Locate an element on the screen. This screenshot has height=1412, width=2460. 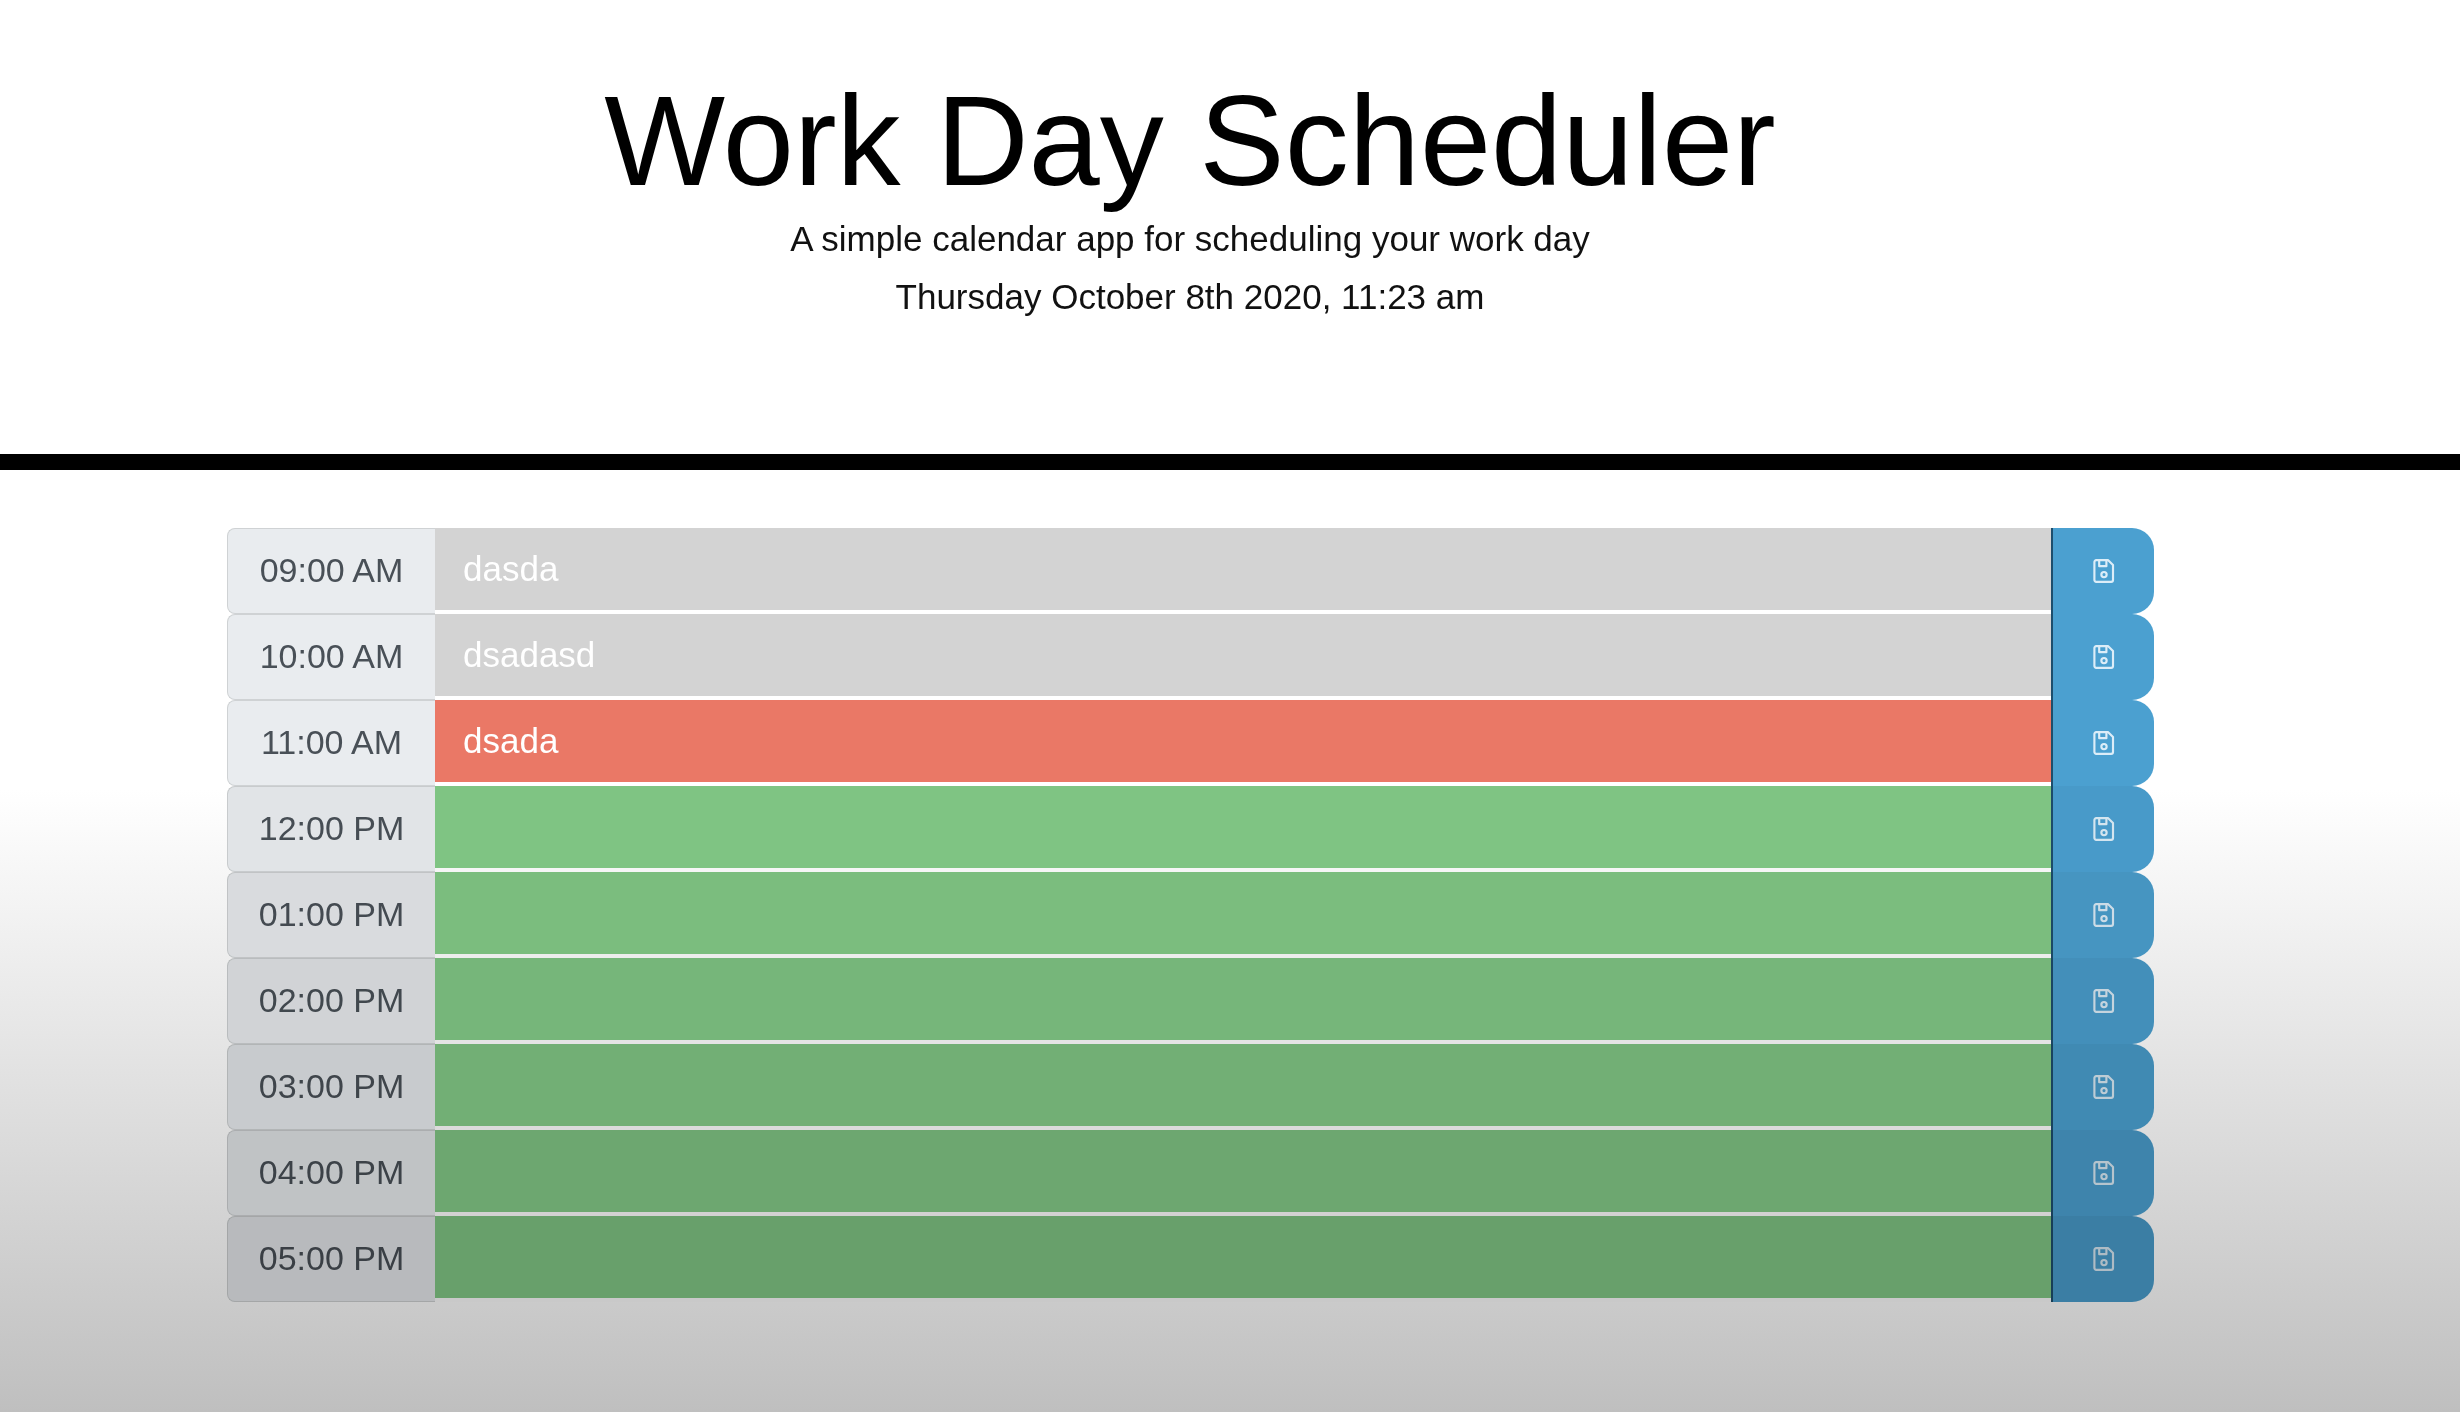
current-date: Thursday October 8th 2020, 11:23 am is located at coordinates (1190, 296).